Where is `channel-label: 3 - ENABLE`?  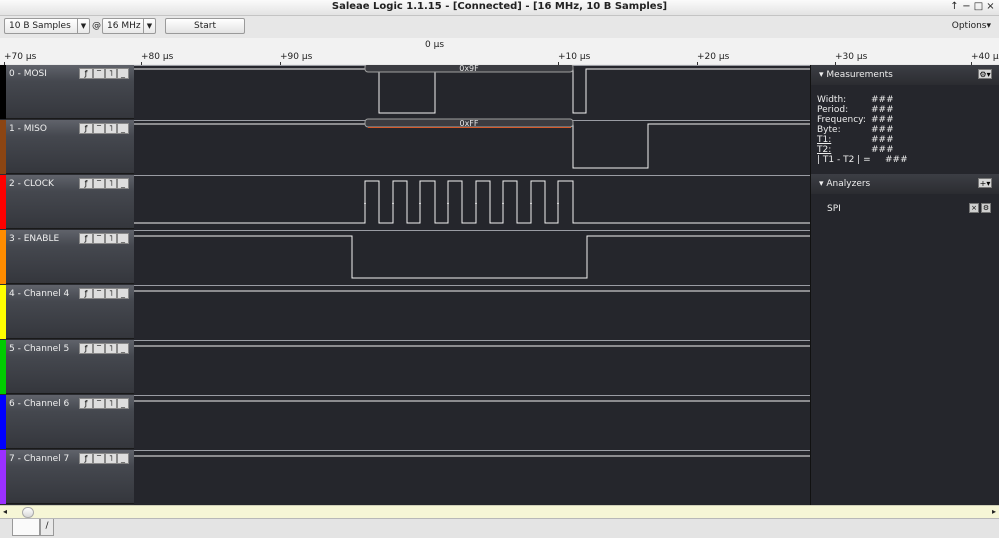 channel-label: 3 - ENABLE is located at coordinates (34, 239).